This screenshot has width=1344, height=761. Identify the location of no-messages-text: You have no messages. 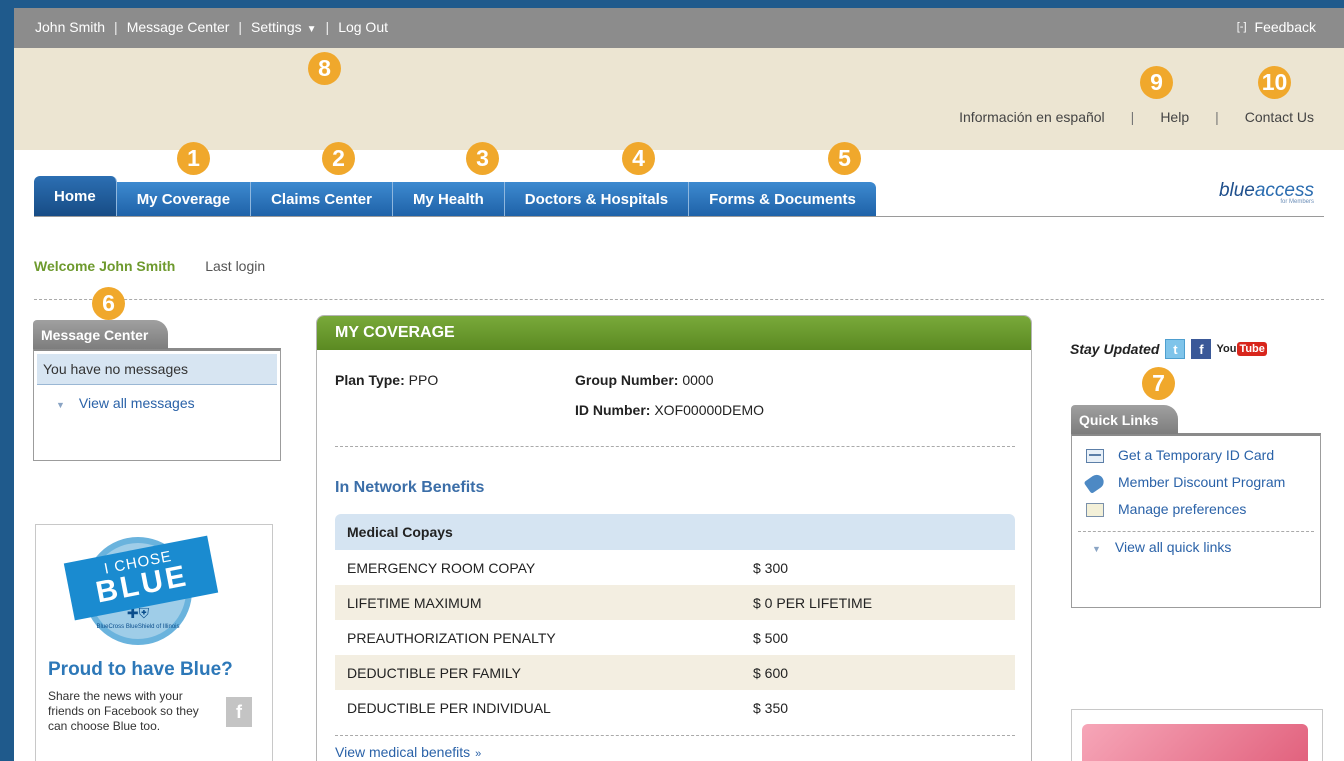
(157, 369).